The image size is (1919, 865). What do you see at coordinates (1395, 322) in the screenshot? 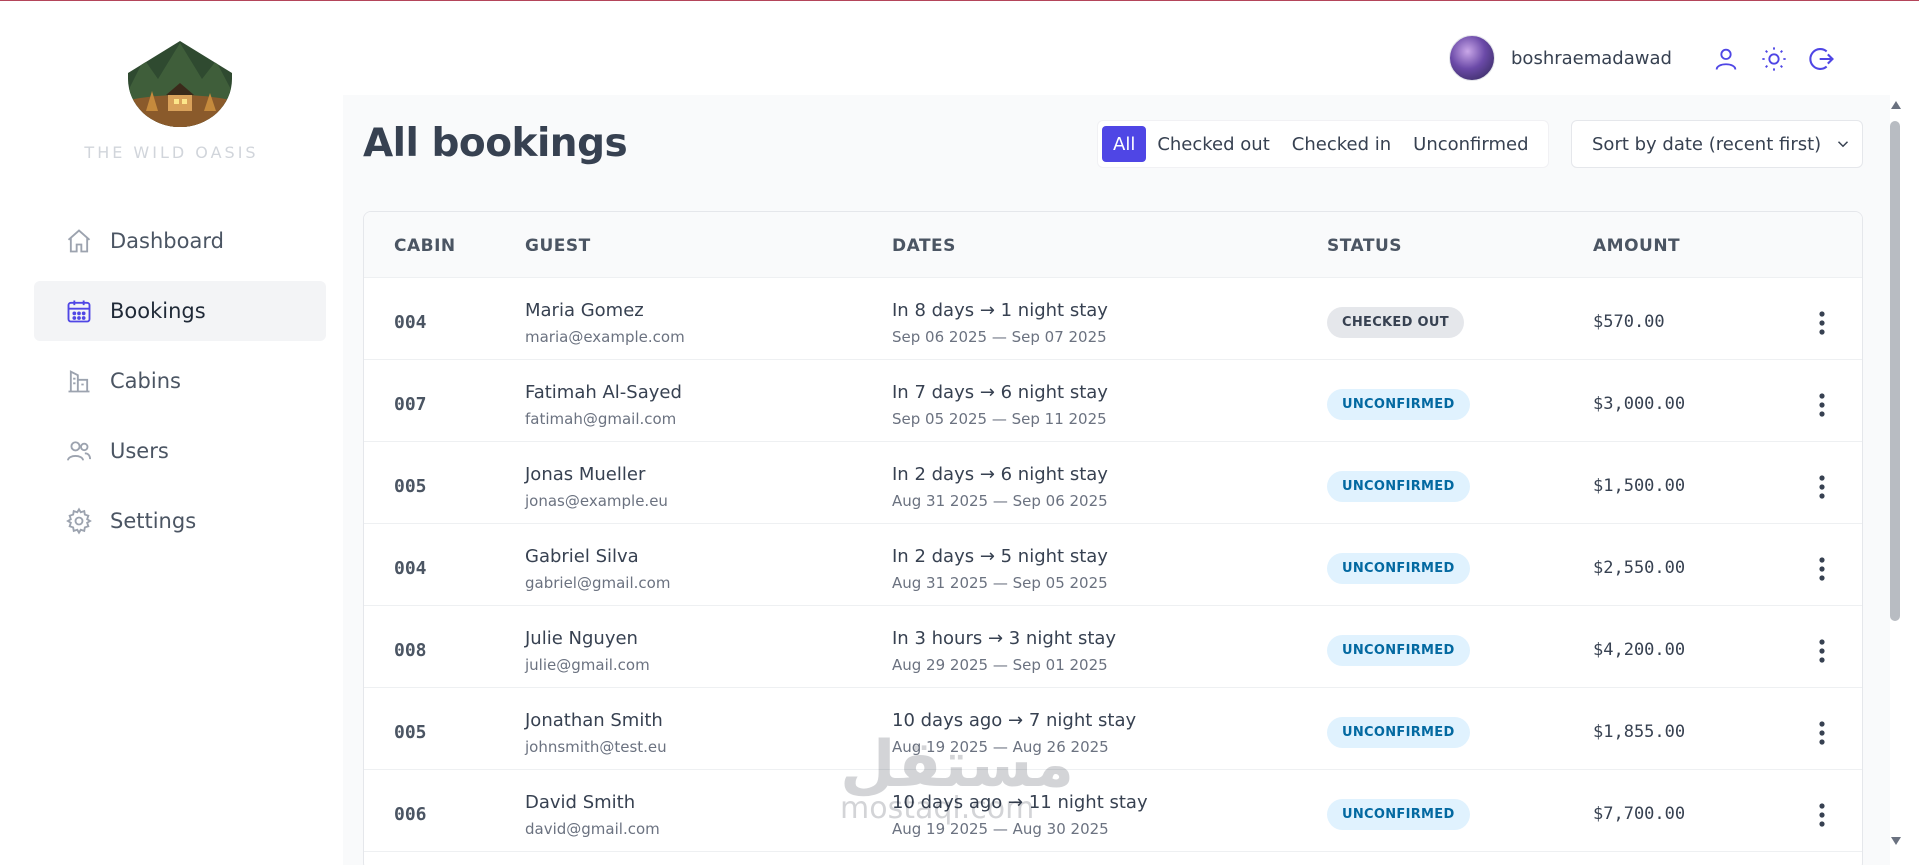
I see `status-badge: CHECKED OUT` at bounding box center [1395, 322].